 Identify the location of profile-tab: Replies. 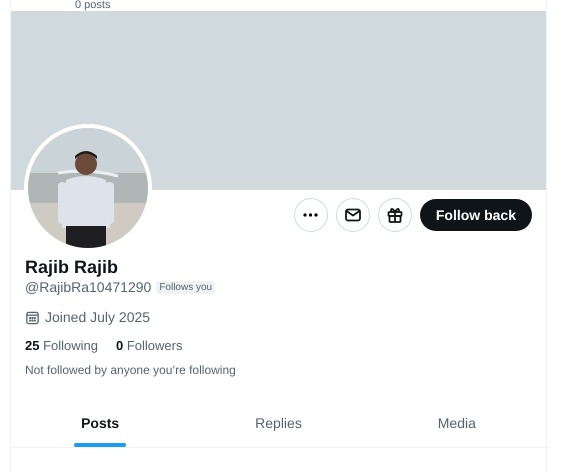
(278, 425).